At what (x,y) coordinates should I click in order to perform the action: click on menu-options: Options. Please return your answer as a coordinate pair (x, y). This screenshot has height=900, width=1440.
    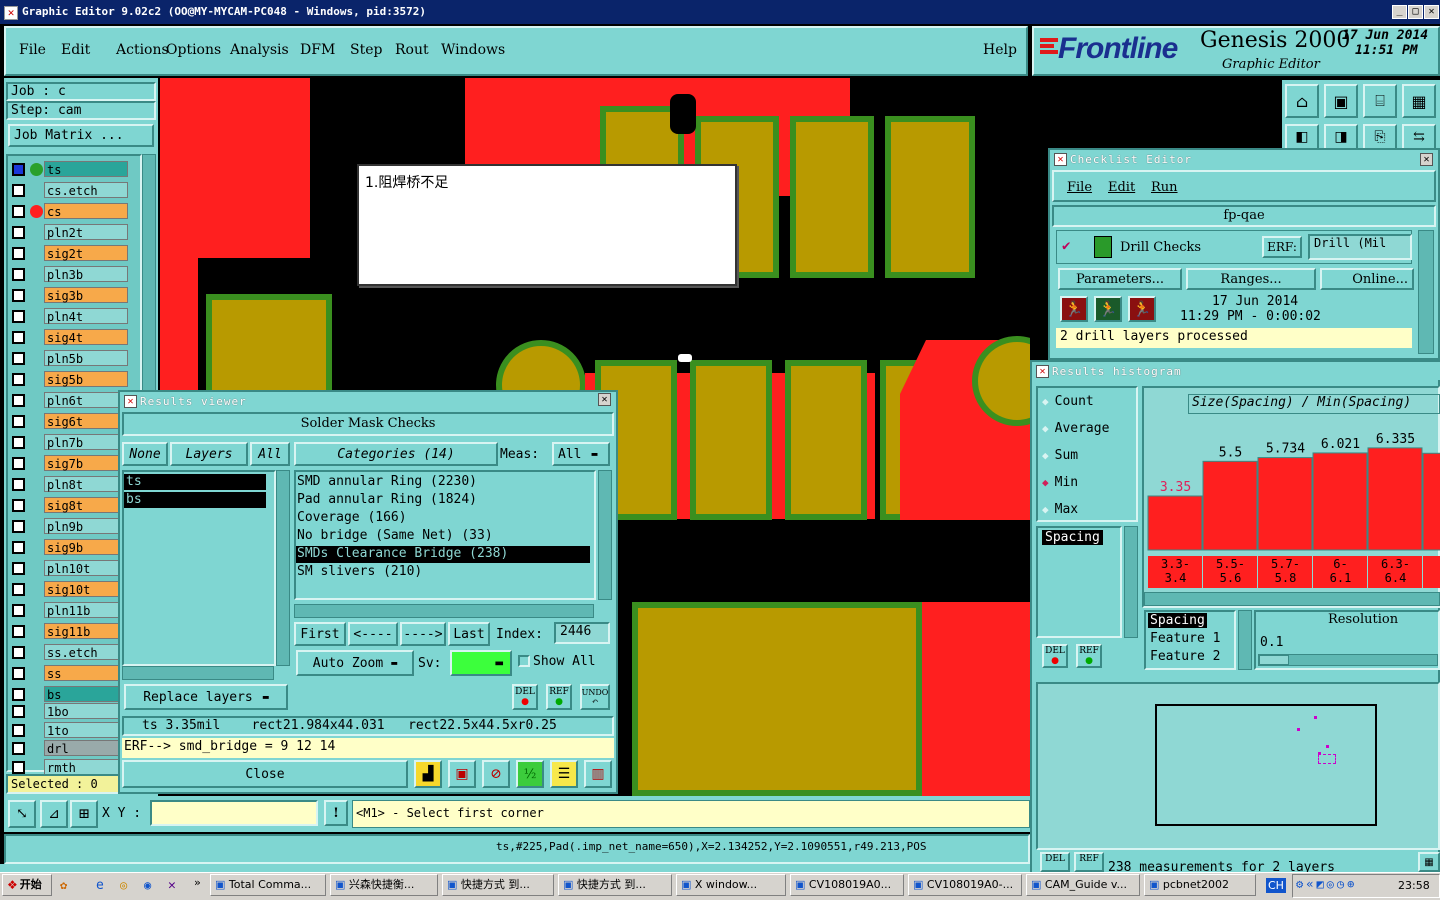
    Looking at the image, I should click on (193, 50).